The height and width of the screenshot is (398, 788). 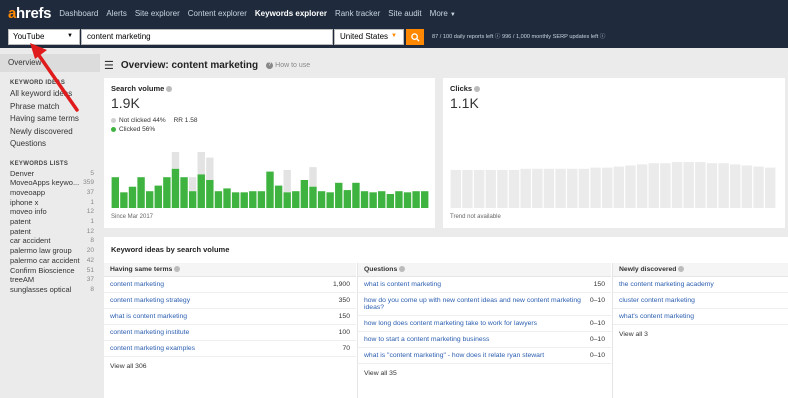 What do you see at coordinates (50, 241) in the screenshot?
I see `keyword-list-item: car accident 8` at bounding box center [50, 241].